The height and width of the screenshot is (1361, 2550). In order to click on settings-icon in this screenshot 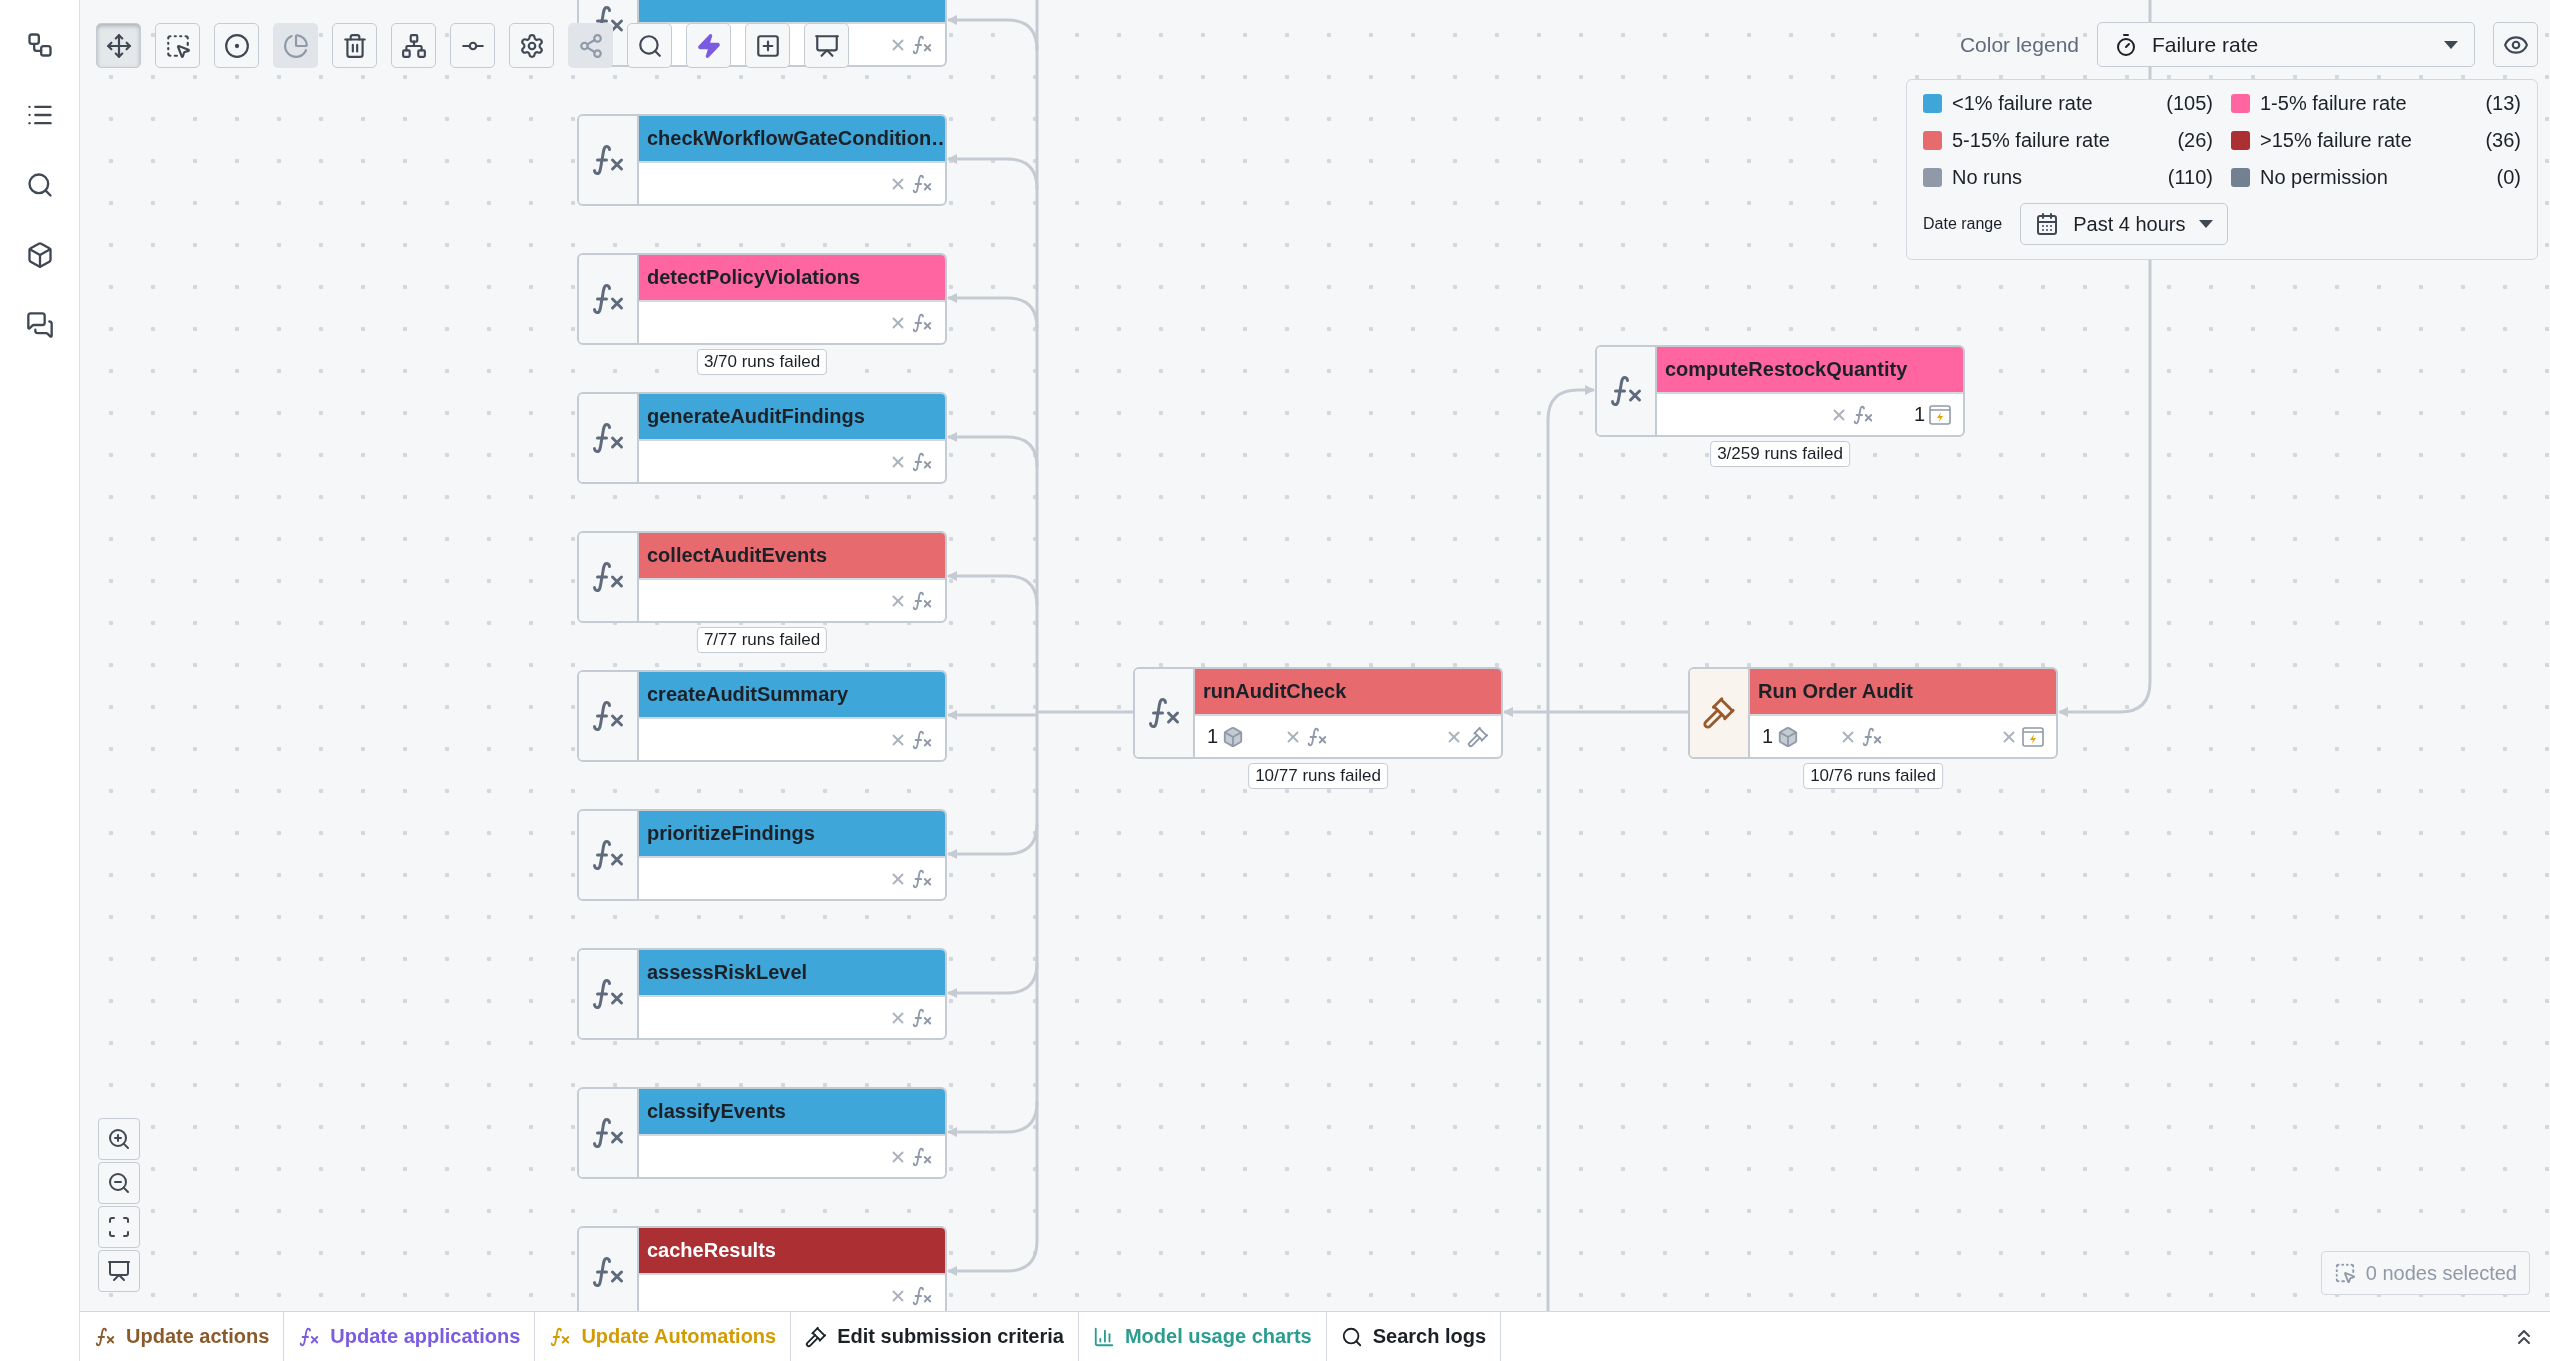, I will do `click(531, 45)`.